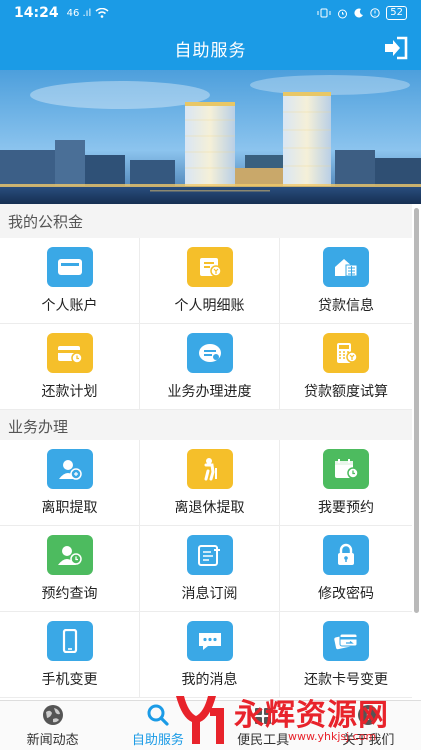  What do you see at coordinates (210, 13) in the screenshot?
I see `status-bar: 14:24 46 .ıl 52` at bounding box center [210, 13].